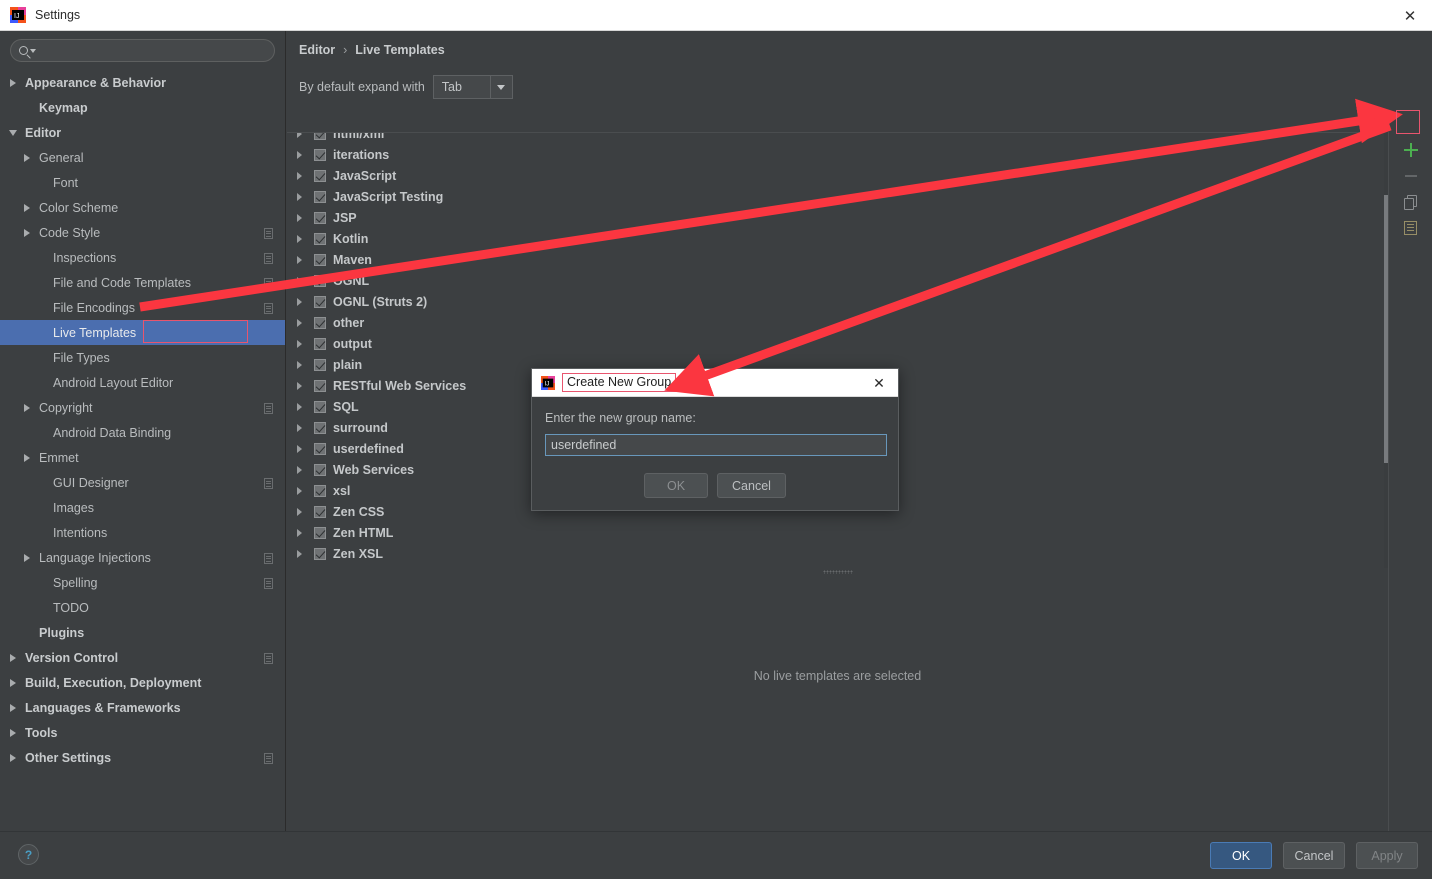  Describe the element at coordinates (879, 383) in the screenshot. I see `dialog-close-icon: ✕` at that location.